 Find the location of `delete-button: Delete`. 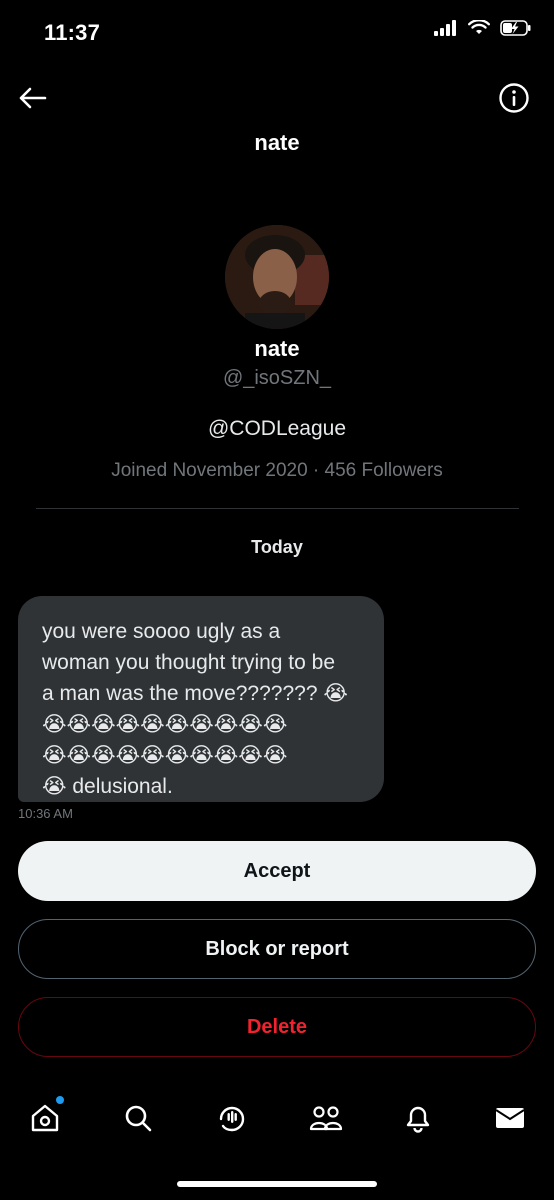

delete-button: Delete is located at coordinates (277, 1027).